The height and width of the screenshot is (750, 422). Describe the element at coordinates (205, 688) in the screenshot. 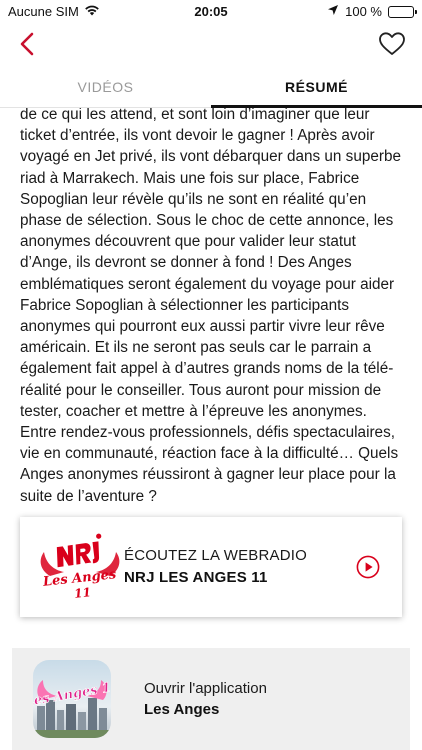

I see `open-app-label: Ouvrir l'application` at that location.